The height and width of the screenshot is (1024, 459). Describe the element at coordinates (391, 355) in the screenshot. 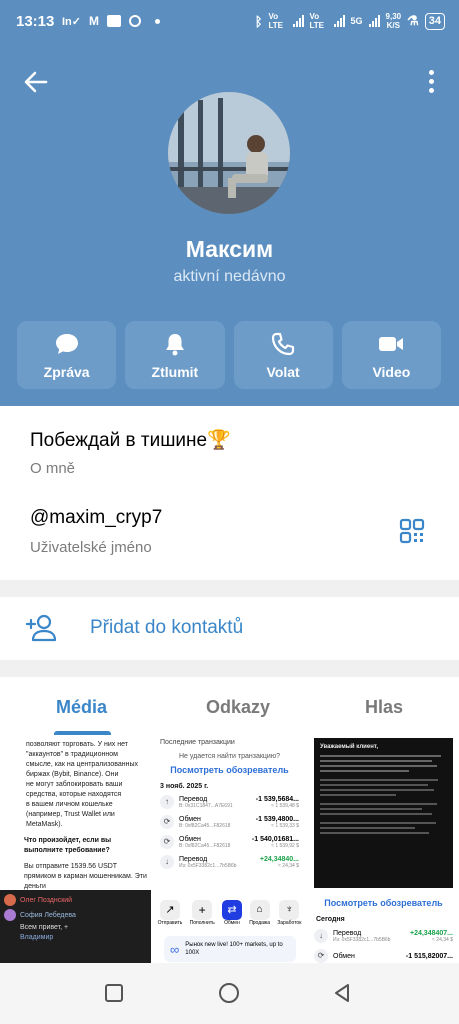

I see `video-button: Video` at that location.